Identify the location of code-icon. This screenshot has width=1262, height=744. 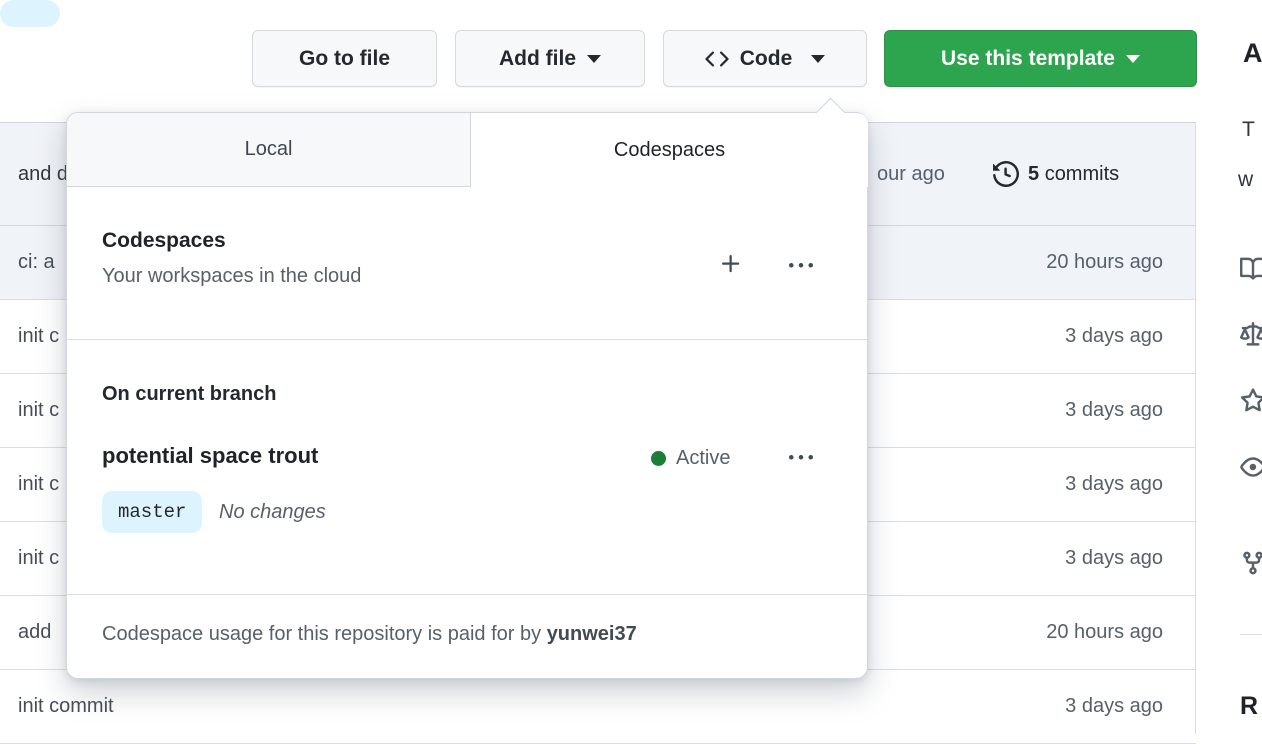
(717, 58).